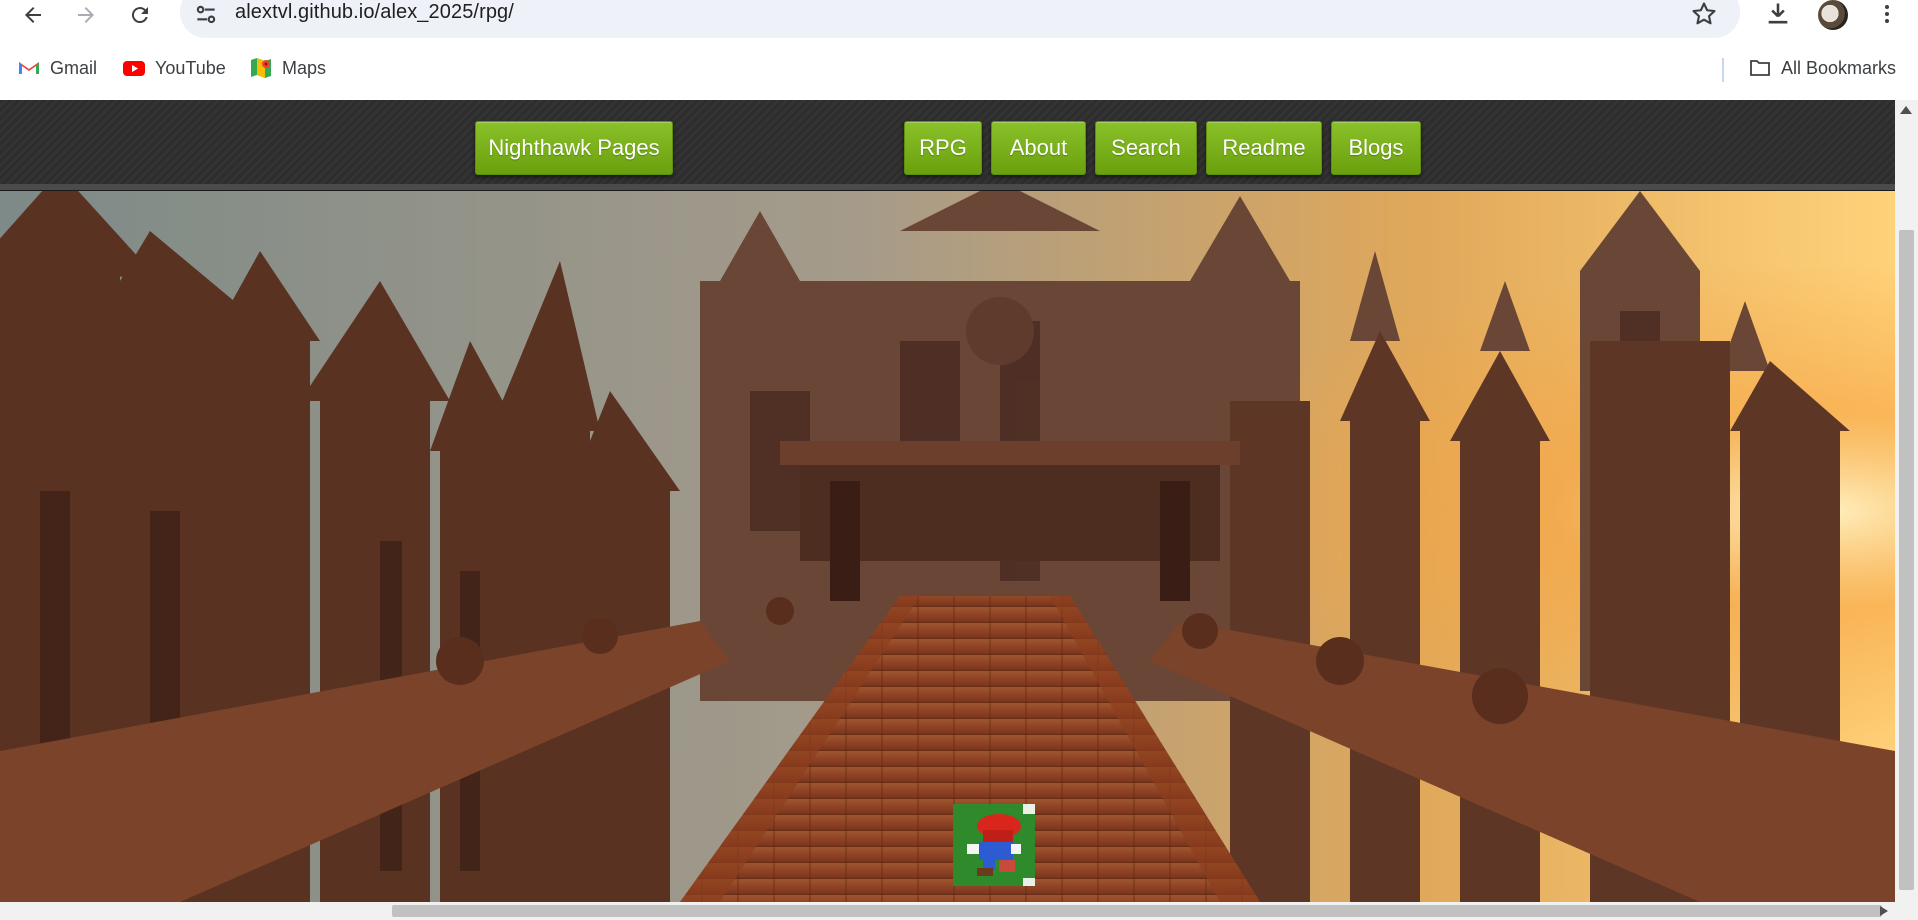  I want to click on download-icon, so click(1778, 14).